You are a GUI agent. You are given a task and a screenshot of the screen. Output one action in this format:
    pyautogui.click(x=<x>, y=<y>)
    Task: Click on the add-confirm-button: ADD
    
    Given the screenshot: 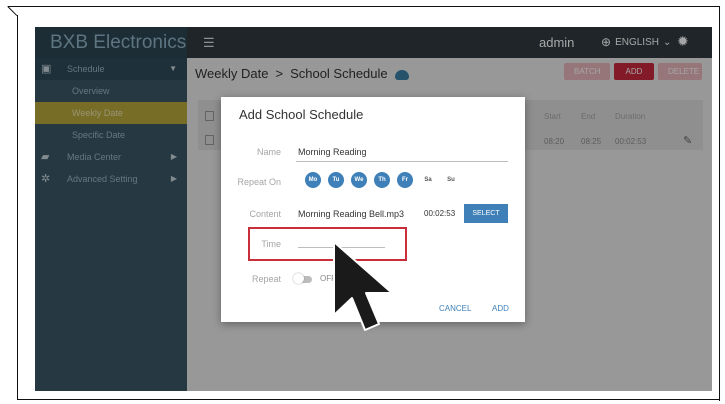 What is the action you would take?
    pyautogui.click(x=500, y=308)
    